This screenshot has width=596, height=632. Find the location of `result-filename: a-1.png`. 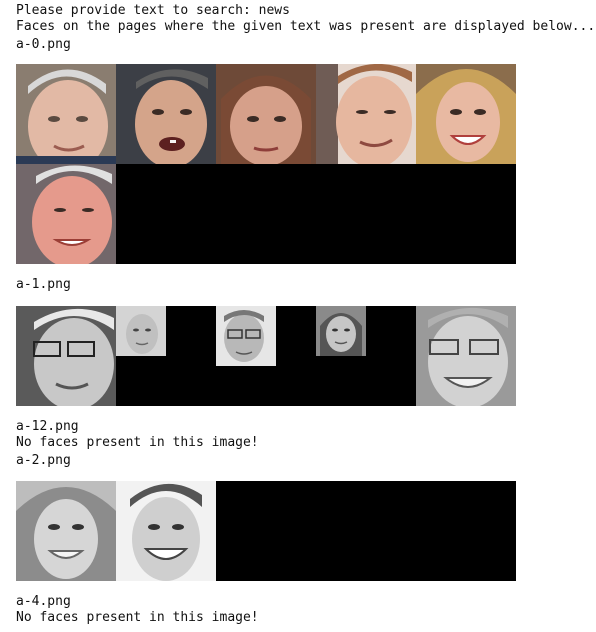

result-filename: a-1.png is located at coordinates (43, 284).